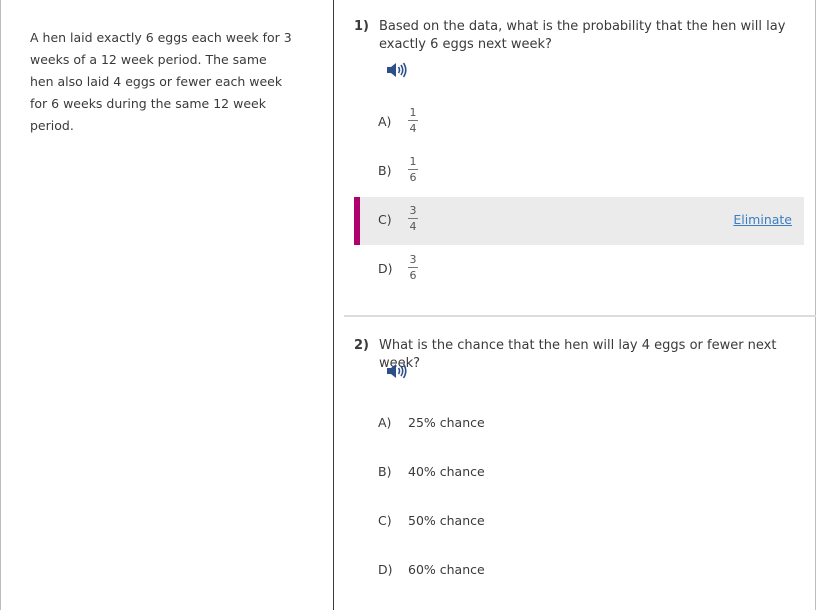 This screenshot has width=817, height=610. Describe the element at coordinates (762, 219) in the screenshot. I see `eliminate-link: Eliminate` at that location.